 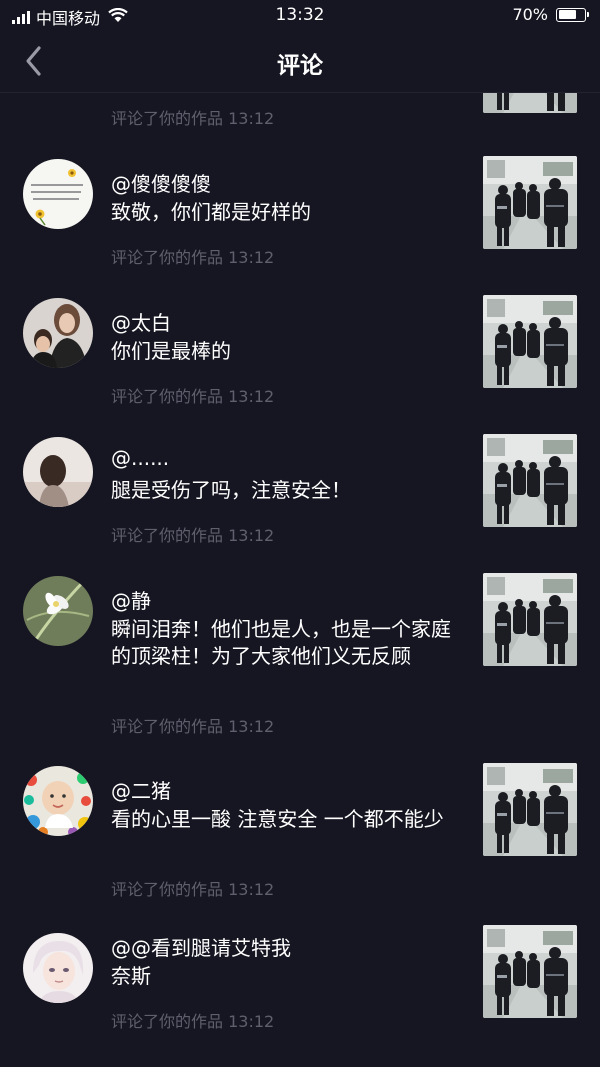 I want to click on list-item: @太白 你们是最棒的 评论了你的作品 13:12, so click(x=300, y=355).